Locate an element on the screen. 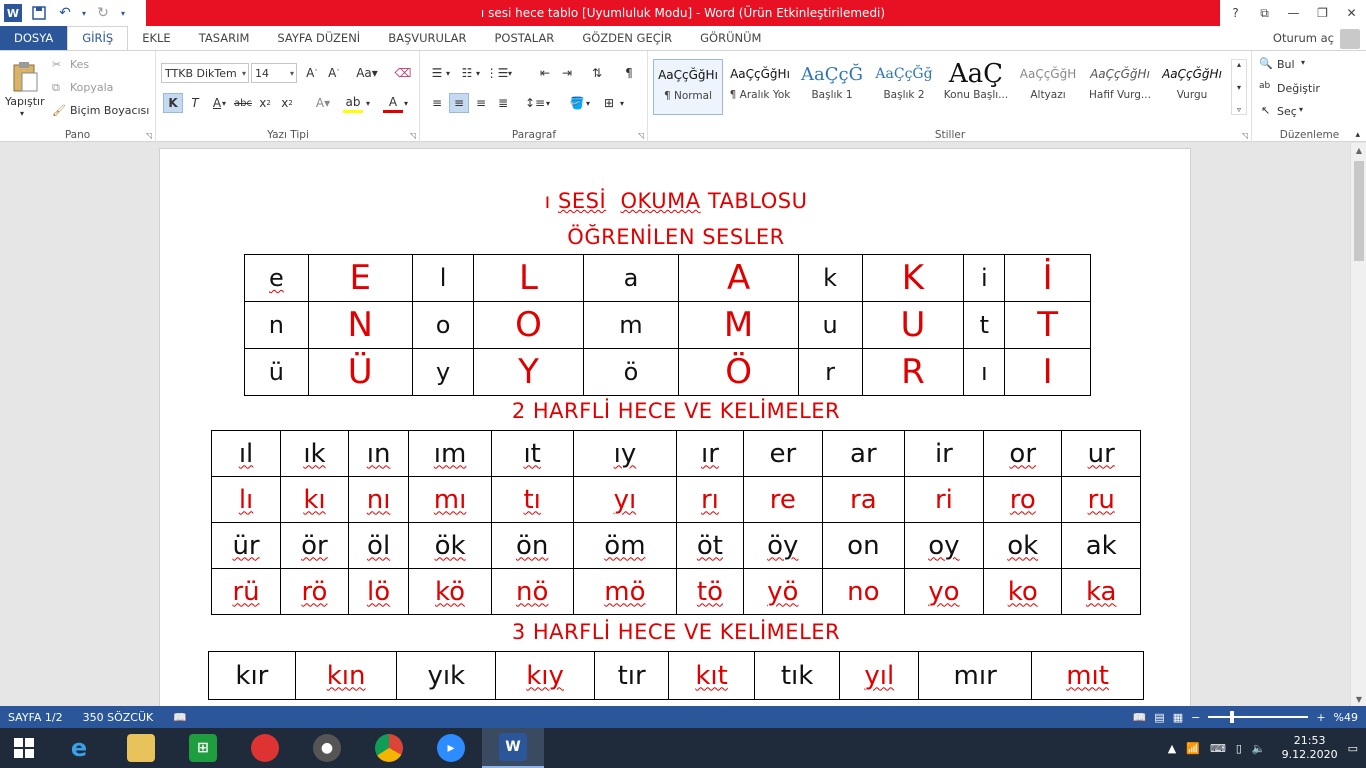  table-cell: tı is located at coordinates (532, 499).